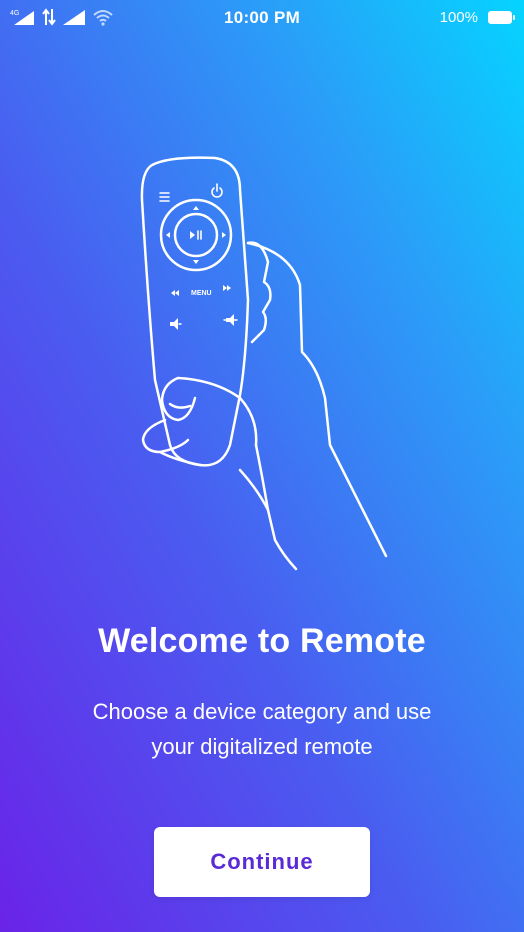 This screenshot has width=524, height=932. What do you see at coordinates (164, 197) in the screenshot?
I see `list-icon` at bounding box center [164, 197].